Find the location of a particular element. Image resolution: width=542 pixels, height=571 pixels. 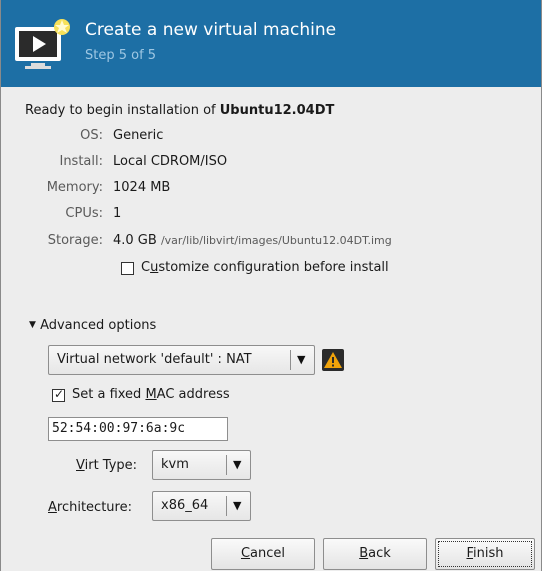

wizard-step: Step 5 of 5 is located at coordinates (121, 55).